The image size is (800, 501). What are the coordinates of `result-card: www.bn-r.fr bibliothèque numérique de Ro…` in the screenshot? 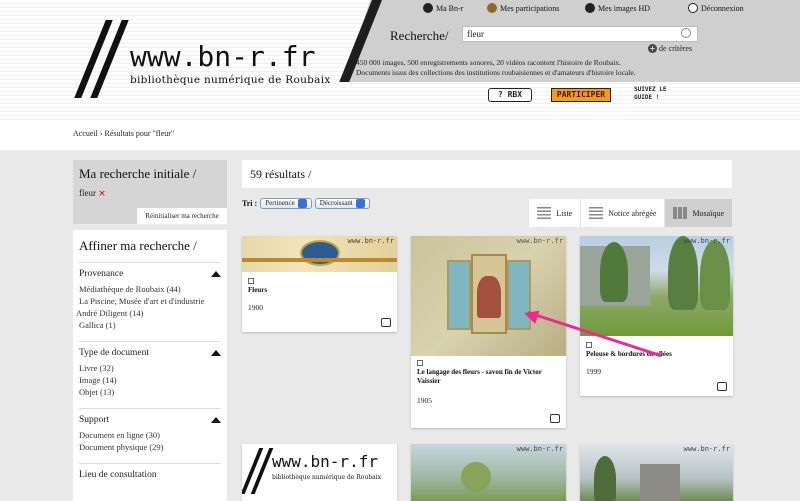 It's located at (319, 472).